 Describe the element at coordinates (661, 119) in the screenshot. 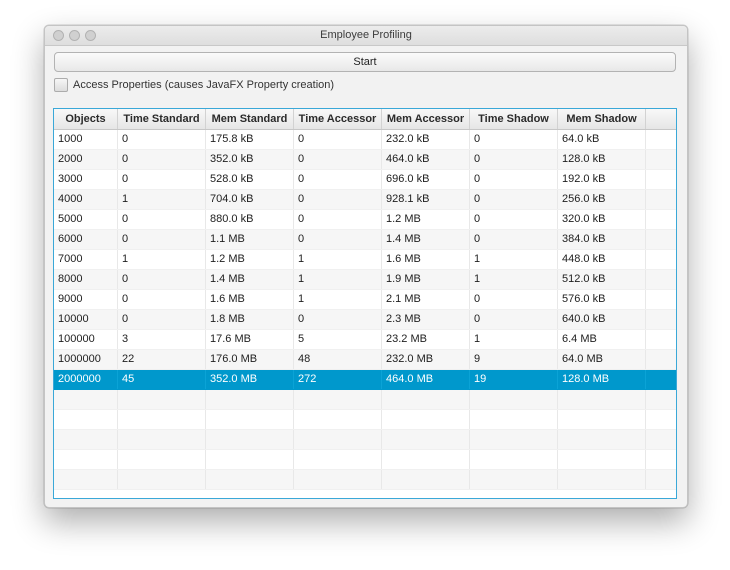

I see `column-header-filler` at that location.